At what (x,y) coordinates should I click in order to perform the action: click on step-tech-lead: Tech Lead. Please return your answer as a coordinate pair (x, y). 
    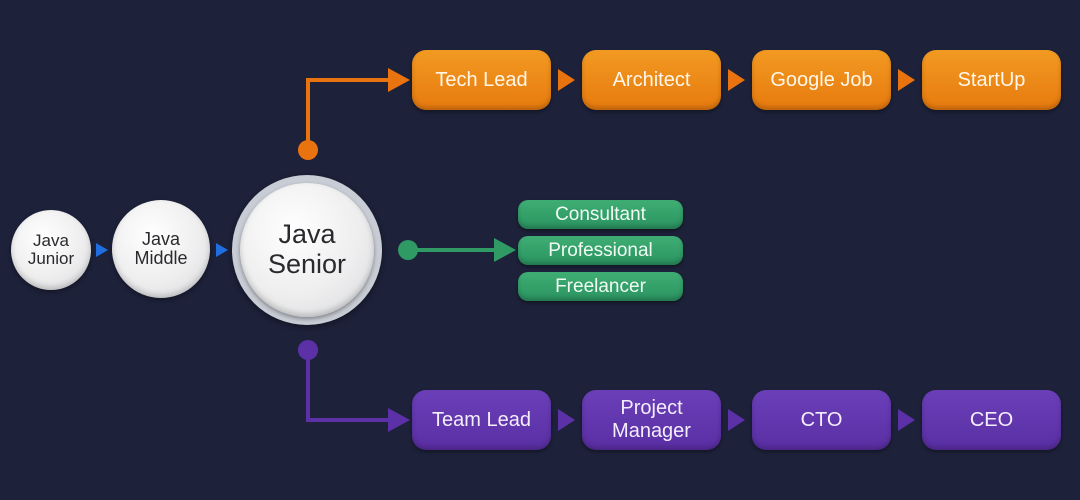
    Looking at the image, I should click on (481, 80).